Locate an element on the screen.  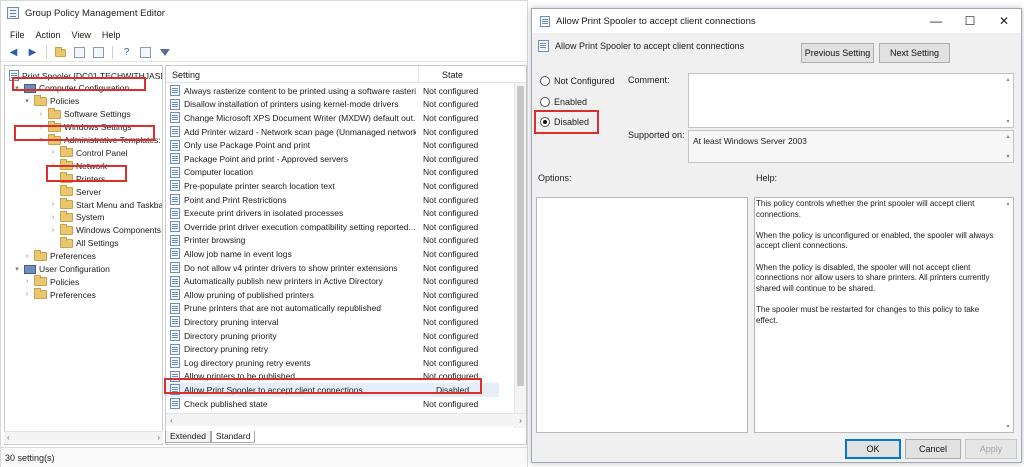
tree-item: › Control Panel is located at coordinates (88, 152).